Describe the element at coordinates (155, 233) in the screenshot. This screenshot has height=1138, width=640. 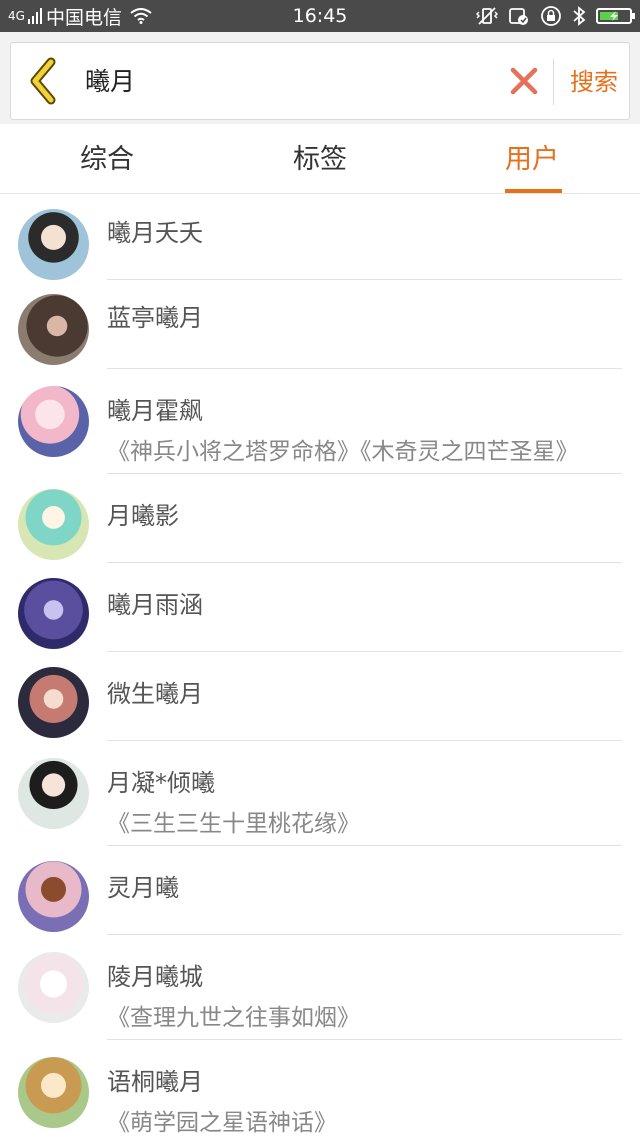
I see `user-name: 曦月夭夭` at that location.